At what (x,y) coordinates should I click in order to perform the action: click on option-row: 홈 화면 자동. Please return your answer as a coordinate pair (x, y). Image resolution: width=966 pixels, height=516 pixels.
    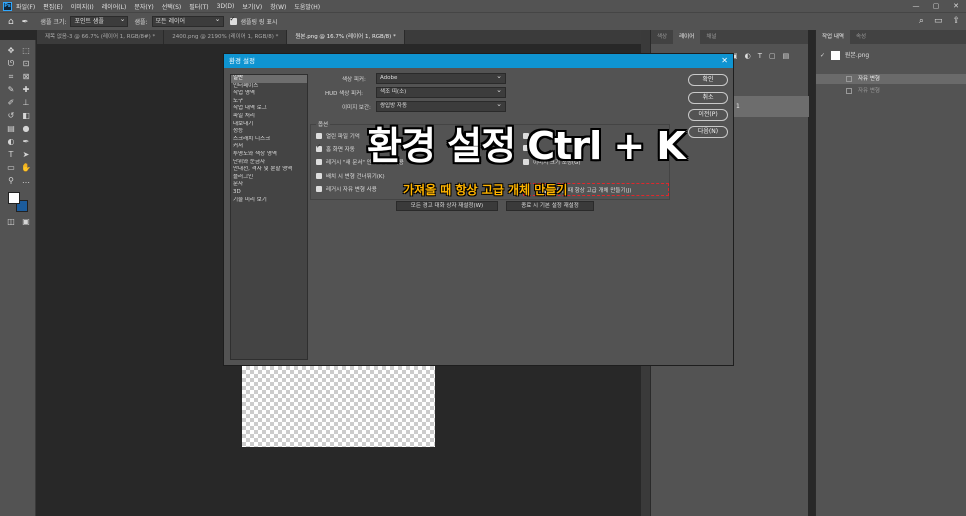
    Looking at the image, I should click on (335, 148).